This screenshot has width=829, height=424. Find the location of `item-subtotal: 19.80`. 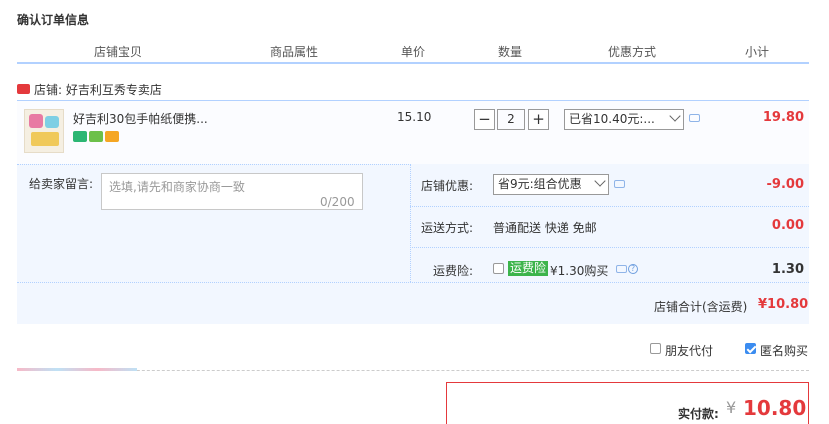

item-subtotal: 19.80 is located at coordinates (783, 117).